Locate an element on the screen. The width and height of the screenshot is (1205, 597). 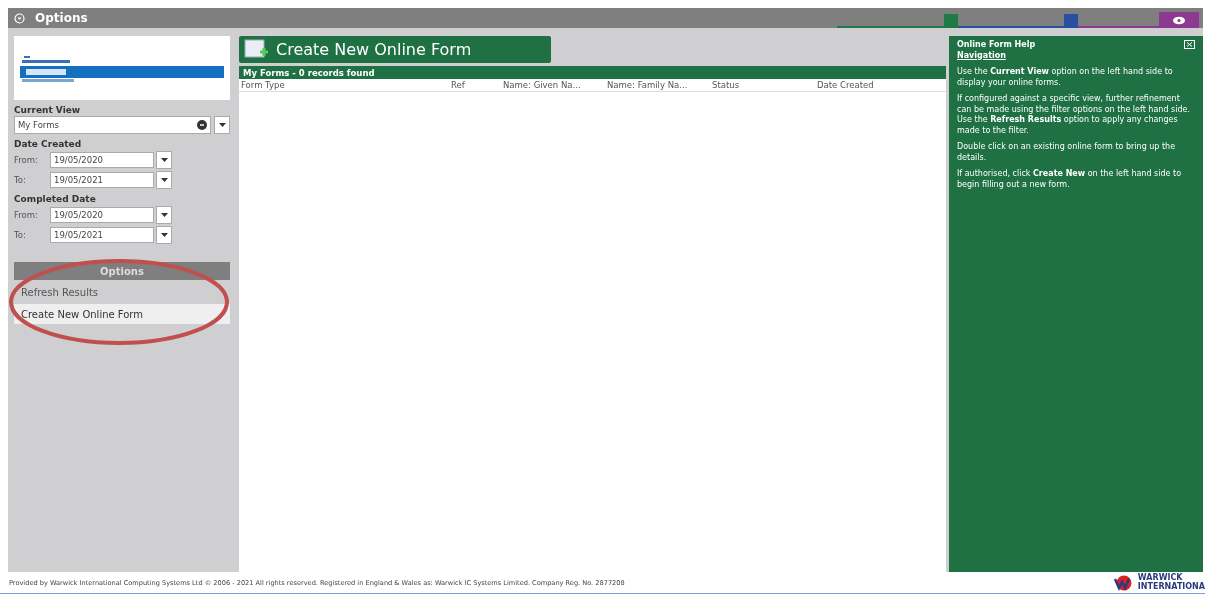
action-item: Refresh Results is located at coordinates (122, 292).